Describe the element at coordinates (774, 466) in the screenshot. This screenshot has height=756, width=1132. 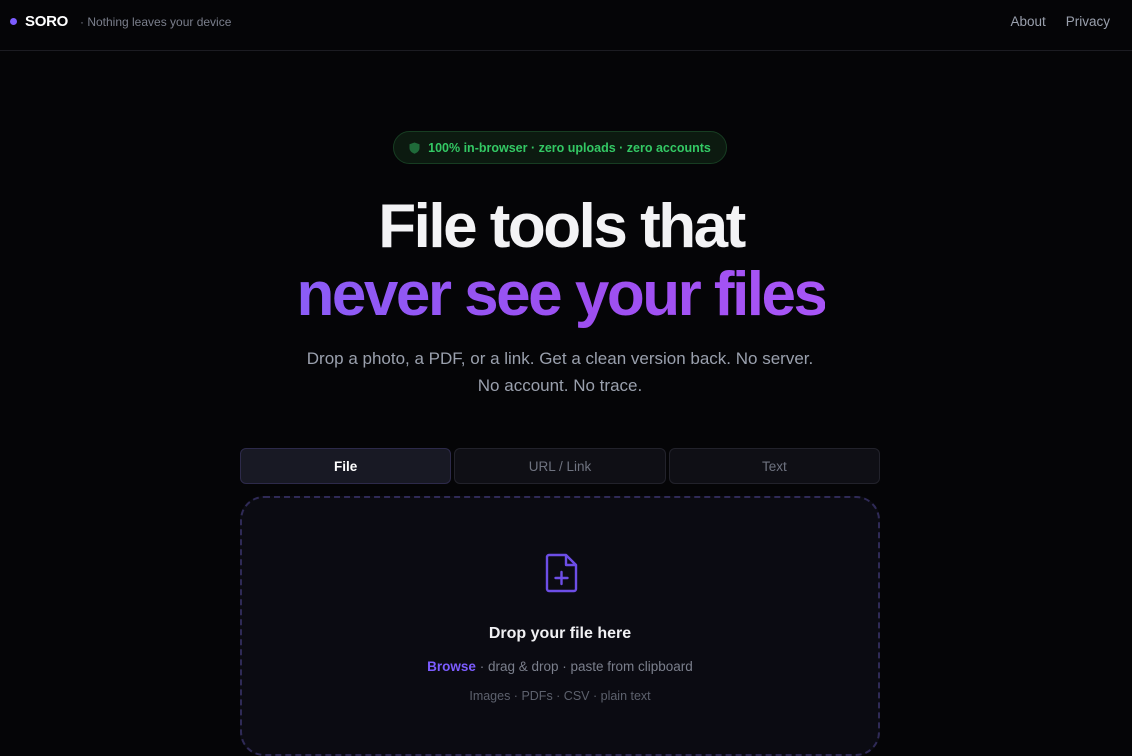
I see `tab-text: Text` at that location.